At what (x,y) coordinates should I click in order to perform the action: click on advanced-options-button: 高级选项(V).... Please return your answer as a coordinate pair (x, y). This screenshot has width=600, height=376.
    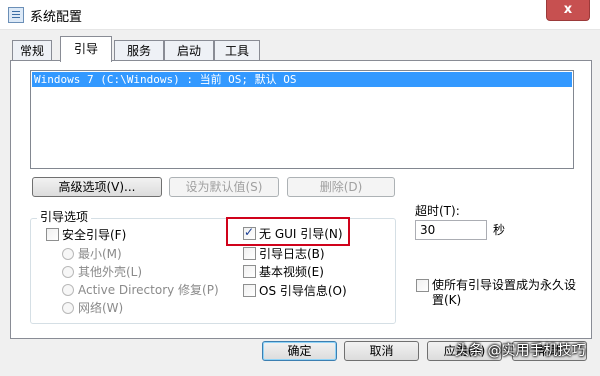
    Looking at the image, I should click on (97, 187).